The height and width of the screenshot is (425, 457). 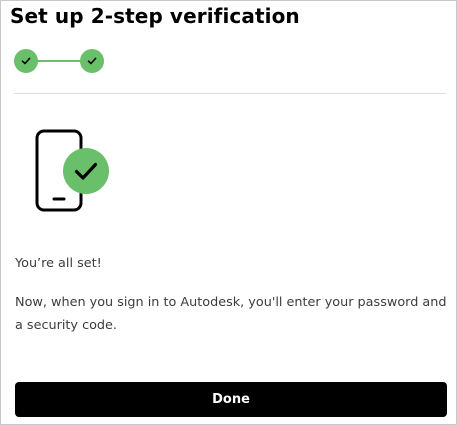 I want to click on progress-stepper, so click(x=60, y=61).